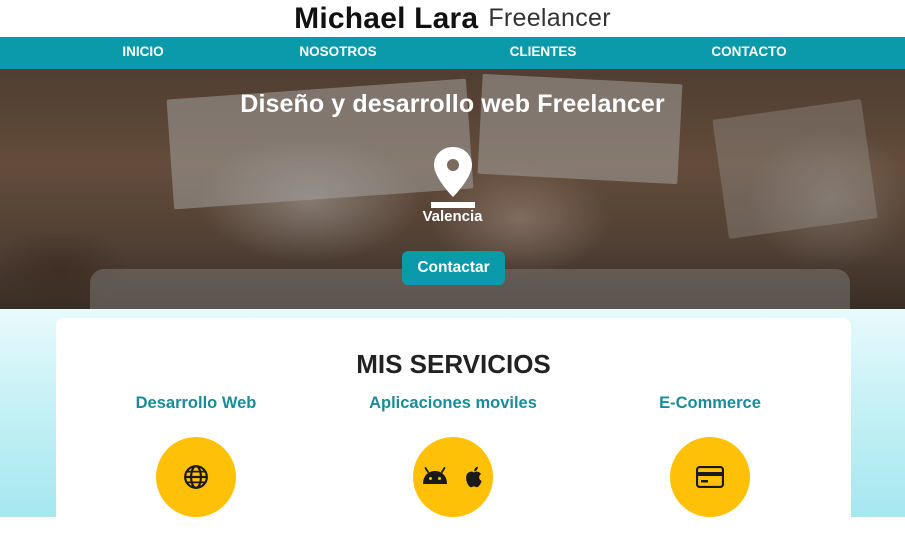 The image size is (905, 538). Describe the element at coordinates (474, 477) in the screenshot. I see `apple-icon` at that location.